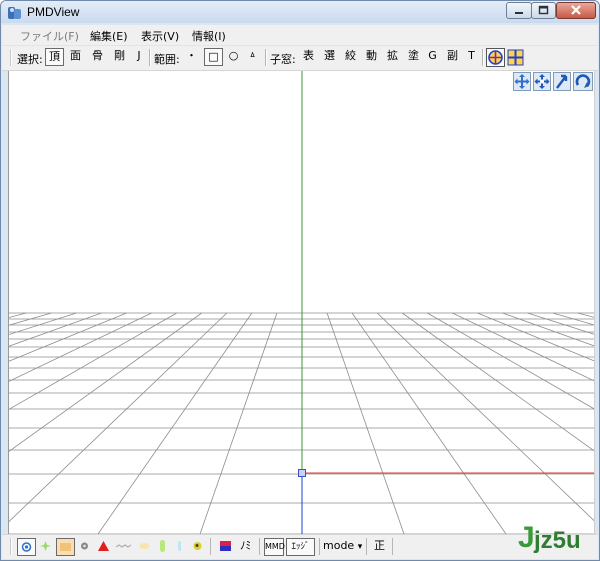 The image size is (600, 561). What do you see at coordinates (543, 10) in the screenshot?
I see `maximize-button` at bounding box center [543, 10].